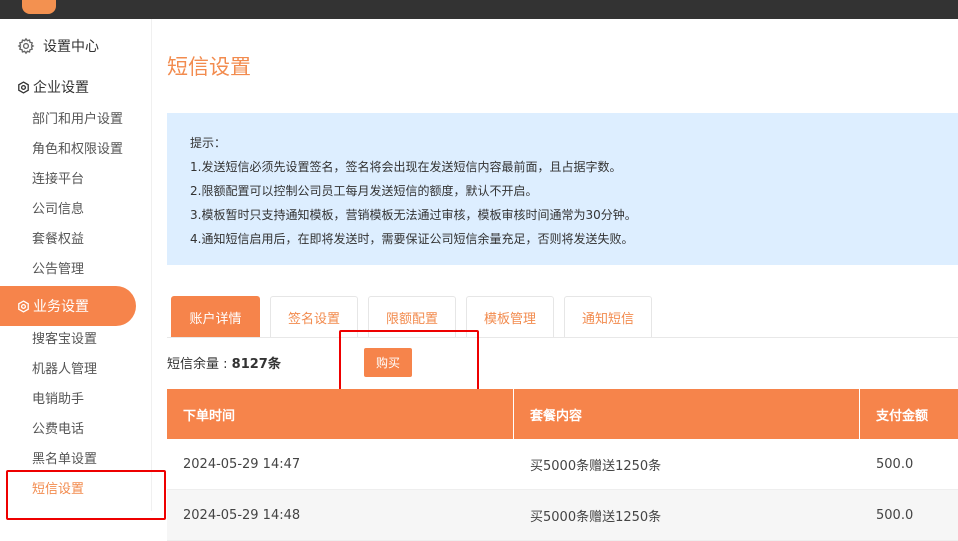 This screenshot has height=541, width=958. I want to click on sidebar-group-business: 业务设置, so click(68, 306).